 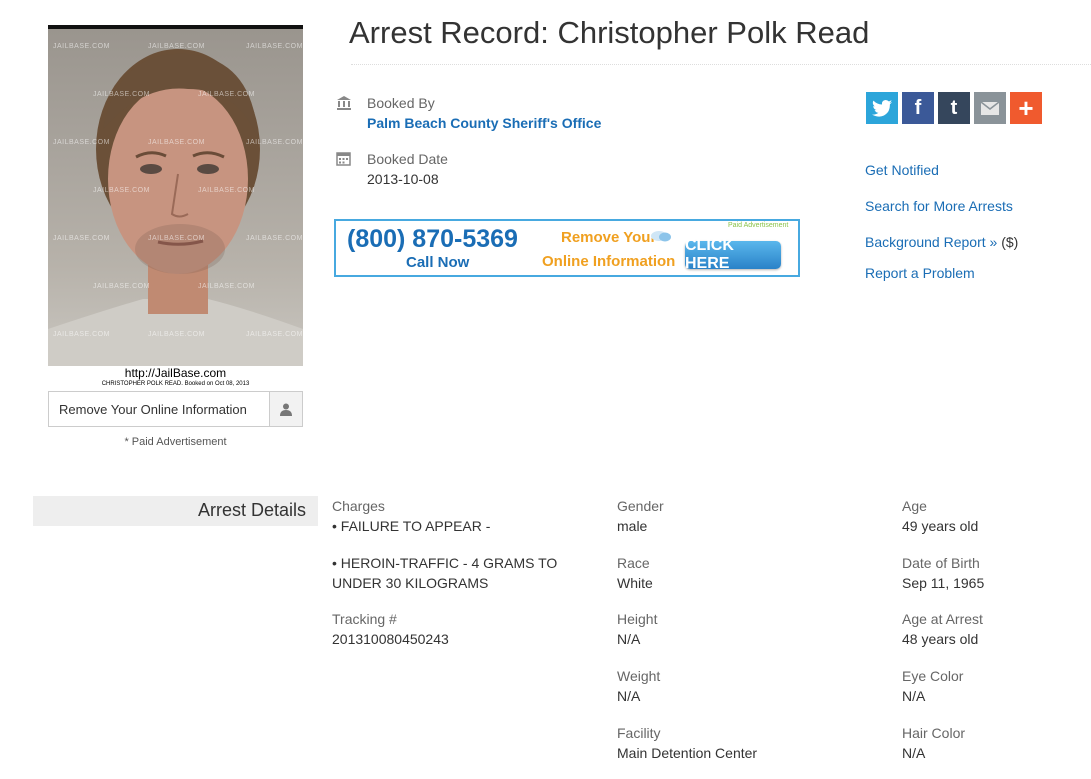 I want to click on tumblr-icon: t, so click(x=954, y=108).